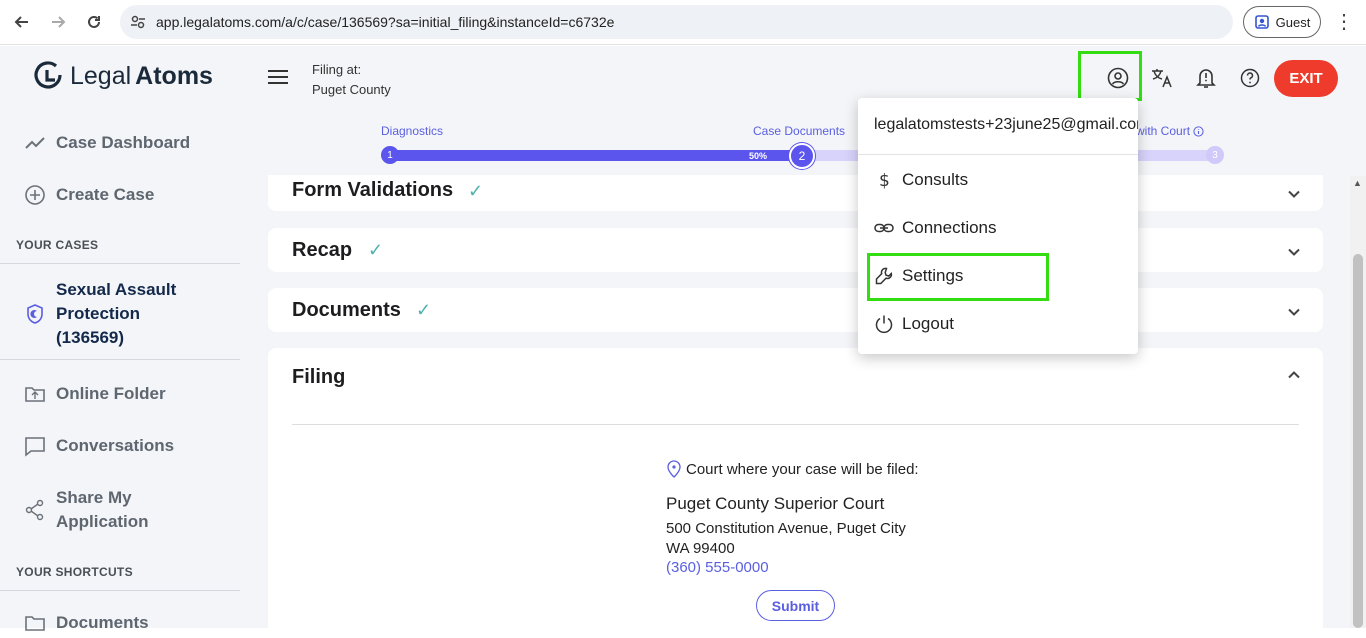  I want to click on court-phone-link: (360) 555-0000, so click(717, 567).